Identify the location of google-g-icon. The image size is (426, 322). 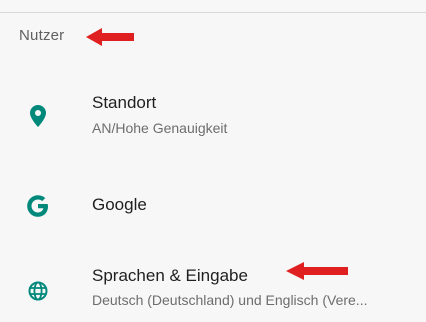
(38, 206).